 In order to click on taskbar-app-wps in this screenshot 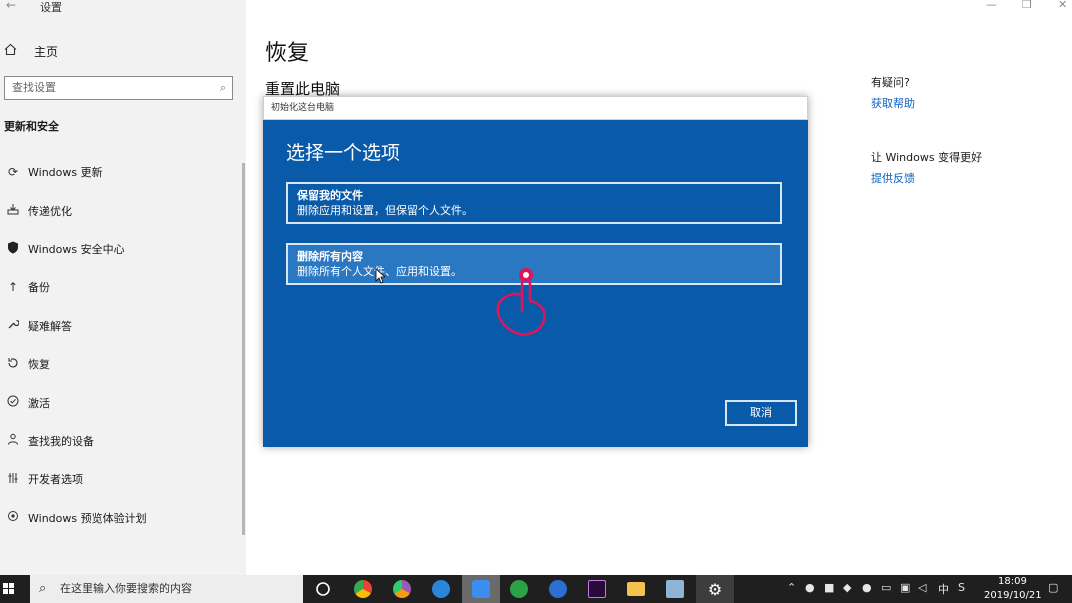, I will do `click(558, 589)`.